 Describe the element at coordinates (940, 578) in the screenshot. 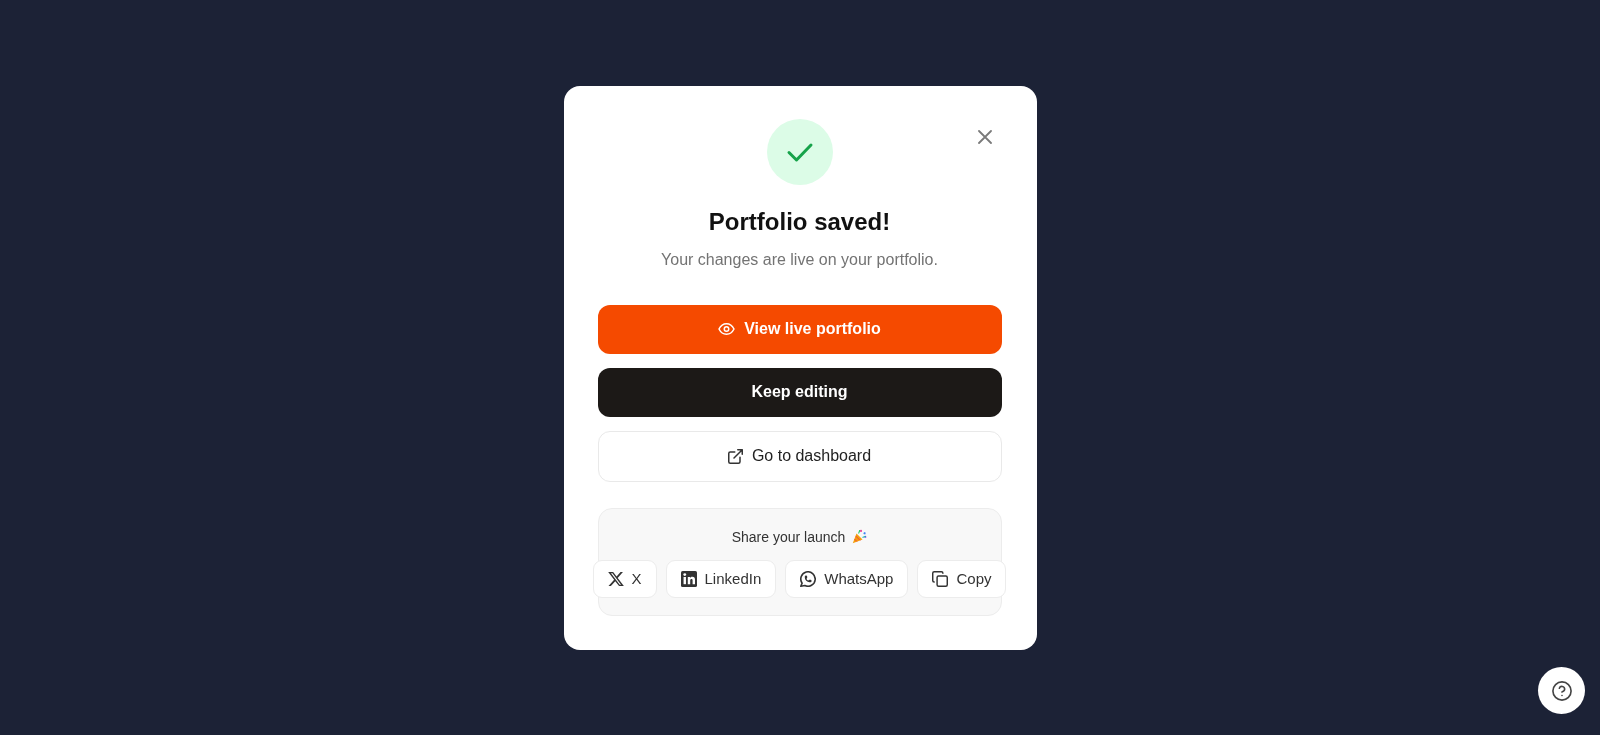

I see `copy-icon` at that location.